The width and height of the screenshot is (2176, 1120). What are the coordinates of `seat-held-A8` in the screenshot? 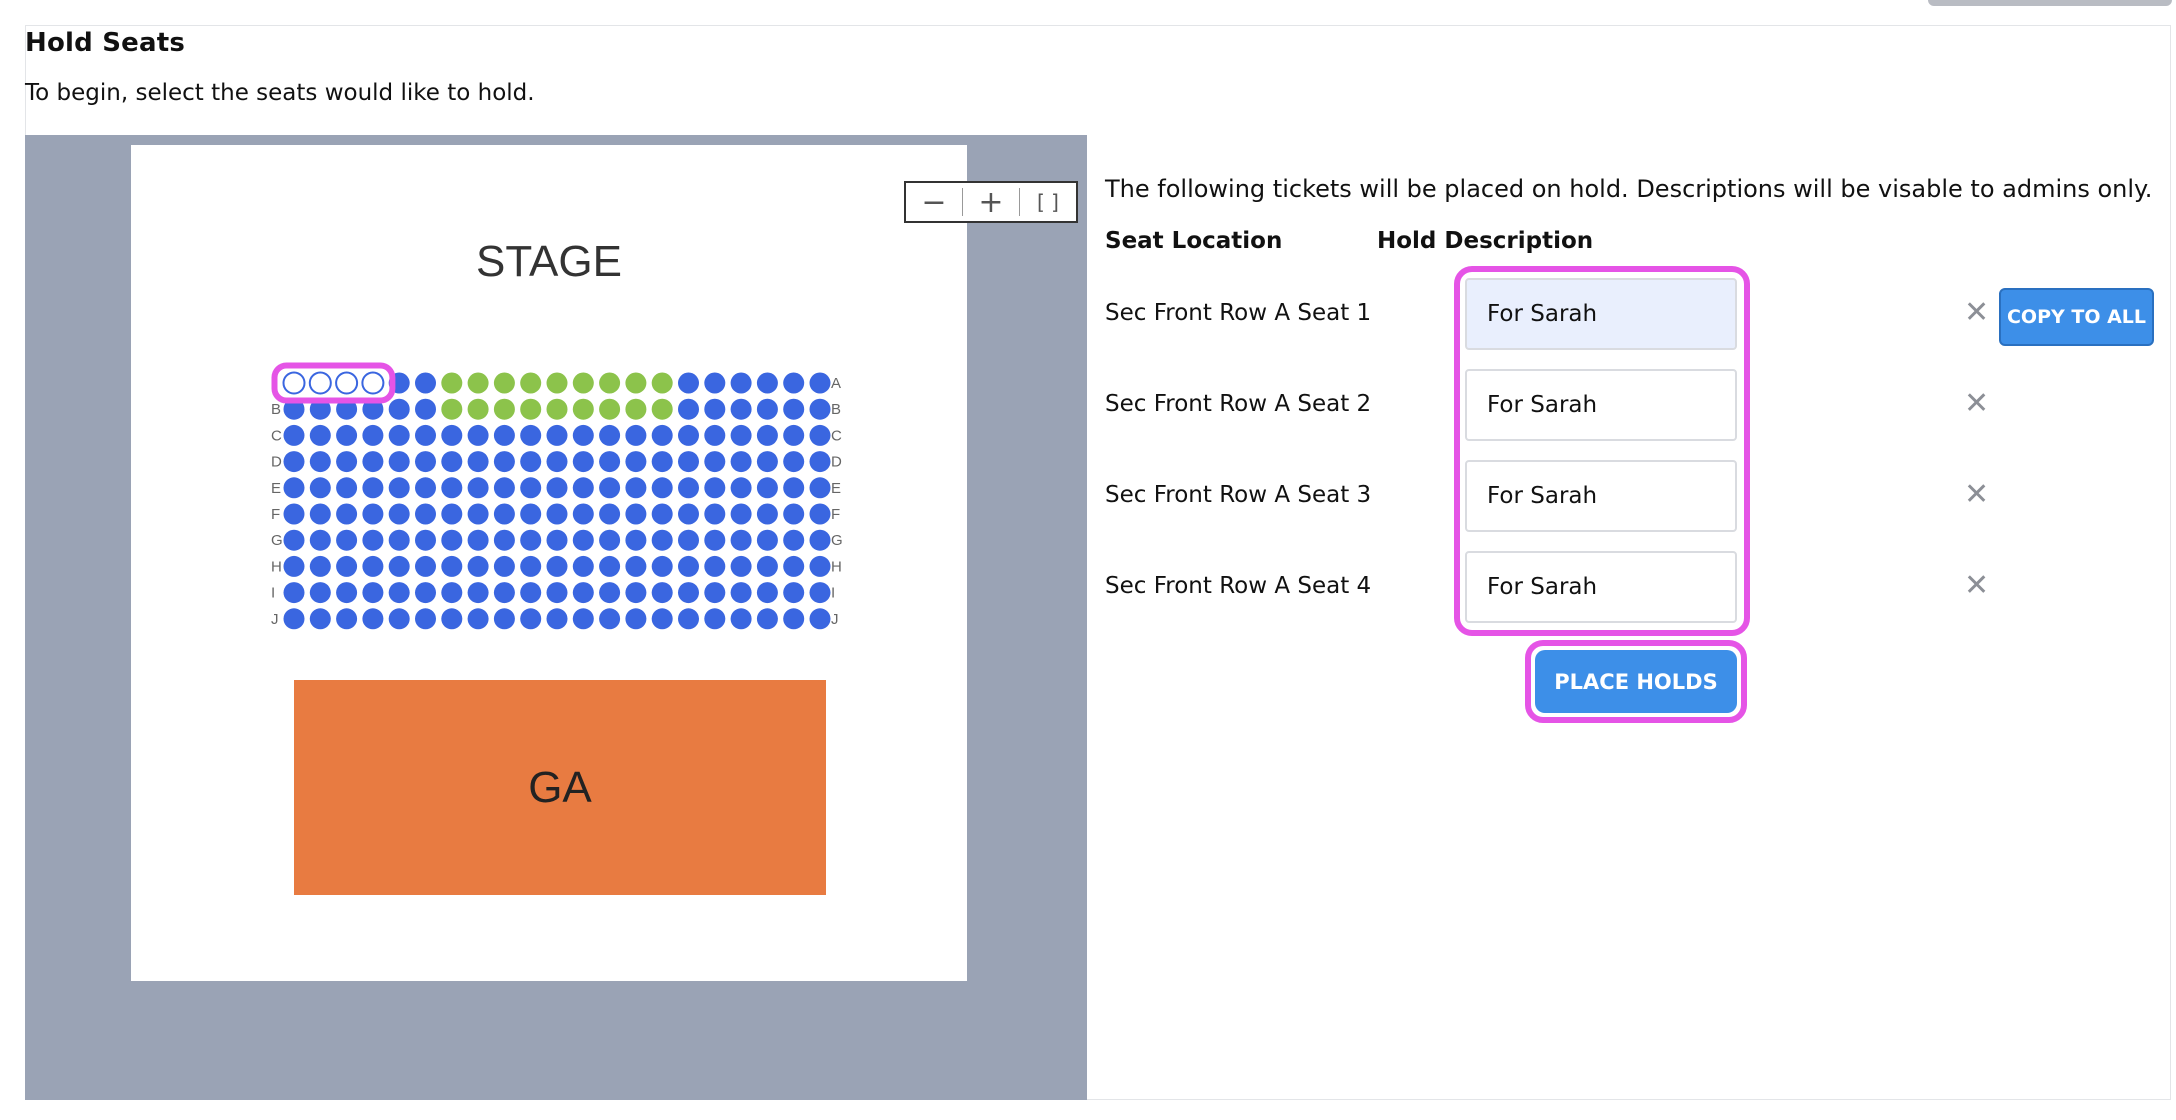 It's located at (478, 383).